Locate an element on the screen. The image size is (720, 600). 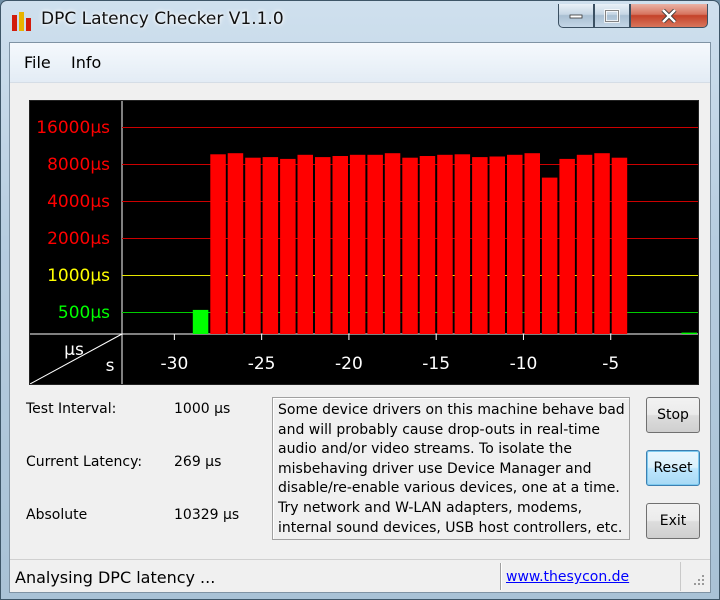
resize-grip-icon is located at coordinates (699, 580).